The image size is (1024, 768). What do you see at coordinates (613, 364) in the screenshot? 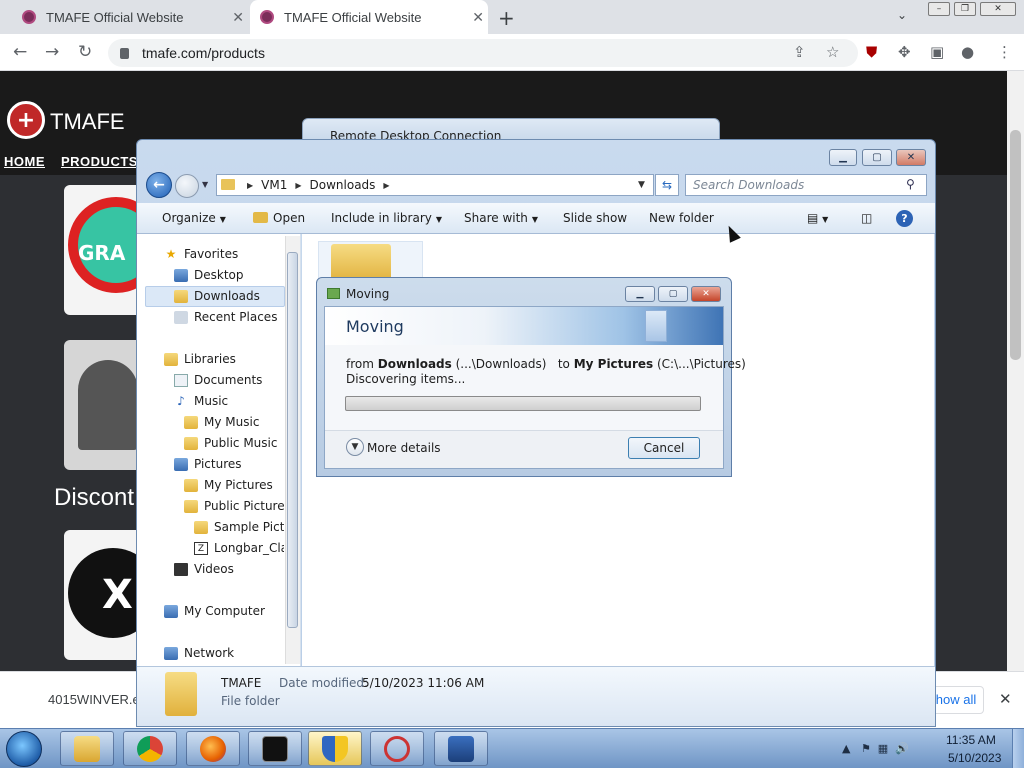
I see `destination-folder-link: My Pictures` at bounding box center [613, 364].